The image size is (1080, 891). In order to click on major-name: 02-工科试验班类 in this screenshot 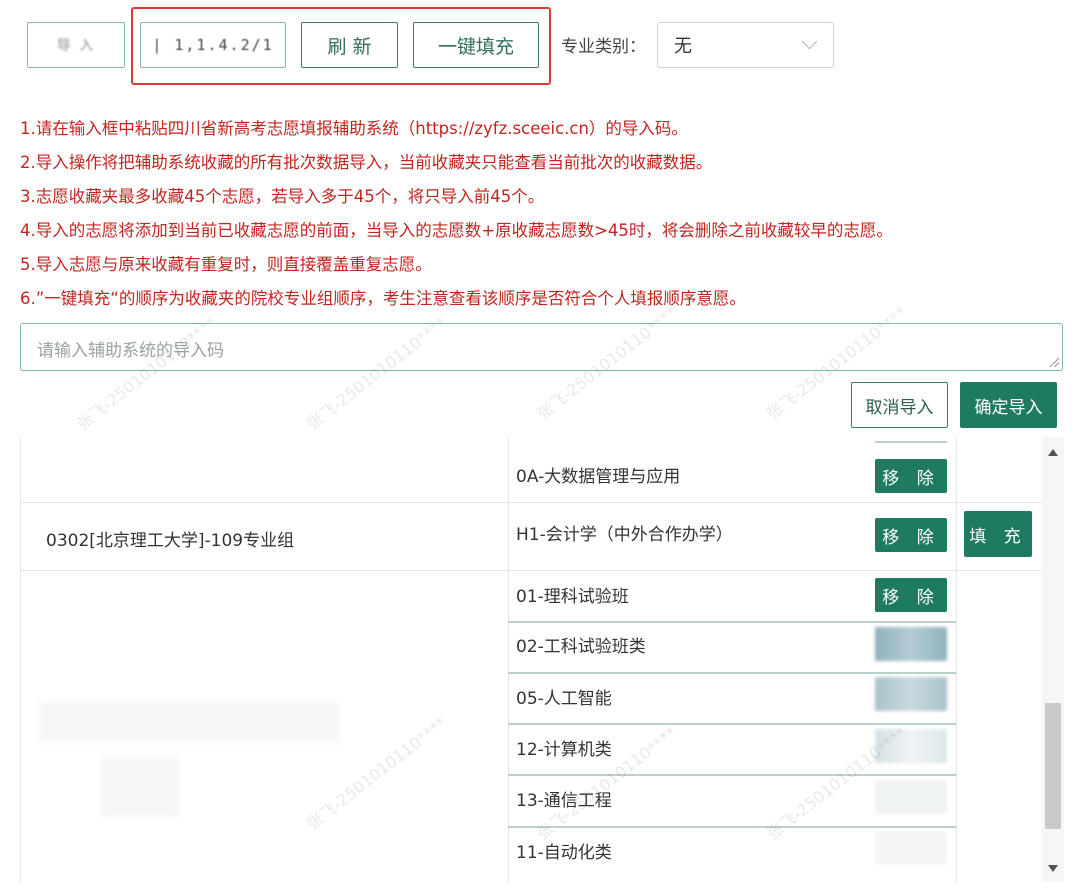, I will do `click(581, 647)`.